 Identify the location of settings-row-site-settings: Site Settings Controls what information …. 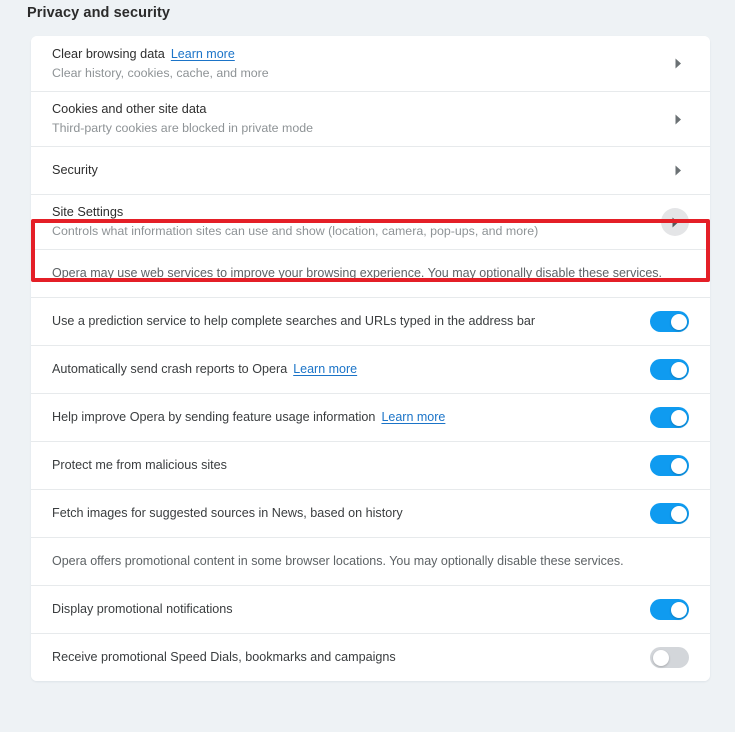
(370, 221).